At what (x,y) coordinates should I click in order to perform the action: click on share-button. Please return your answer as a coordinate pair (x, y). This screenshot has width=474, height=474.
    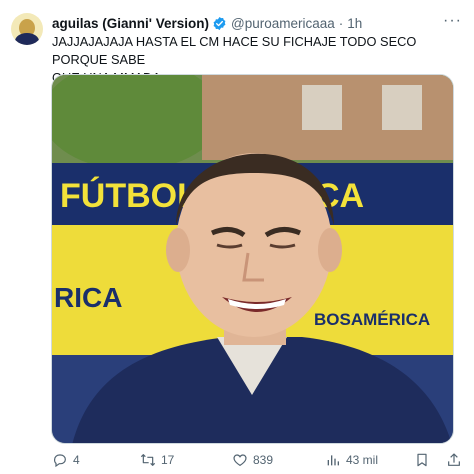
    Looking at the image, I should click on (454, 460).